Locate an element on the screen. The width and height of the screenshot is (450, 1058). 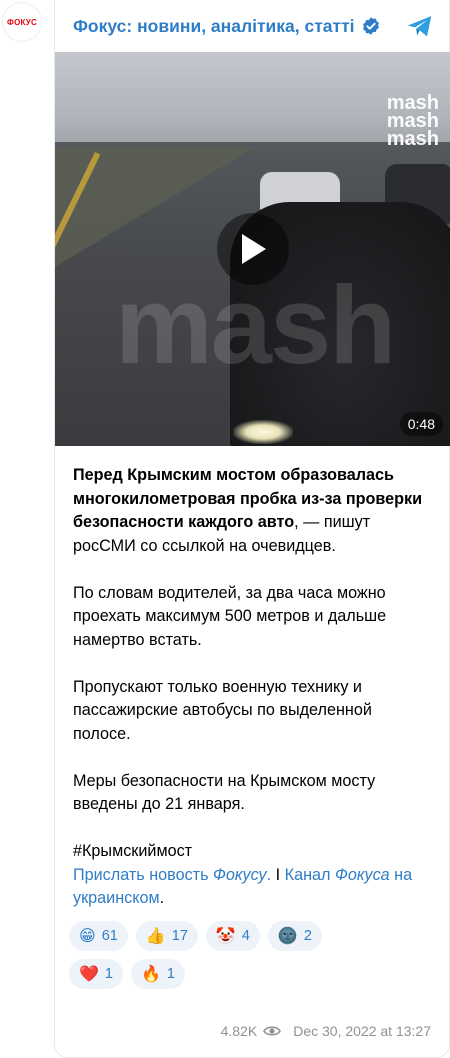
play-icon is located at coordinates (254, 249).